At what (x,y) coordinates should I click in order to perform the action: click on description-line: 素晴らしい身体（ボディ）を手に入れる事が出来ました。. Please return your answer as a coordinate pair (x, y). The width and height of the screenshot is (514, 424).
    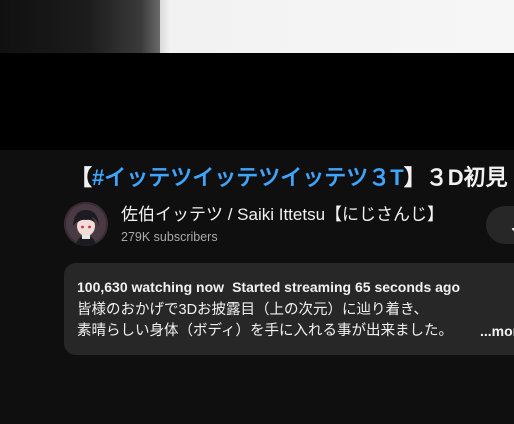
    Looking at the image, I should click on (265, 331).